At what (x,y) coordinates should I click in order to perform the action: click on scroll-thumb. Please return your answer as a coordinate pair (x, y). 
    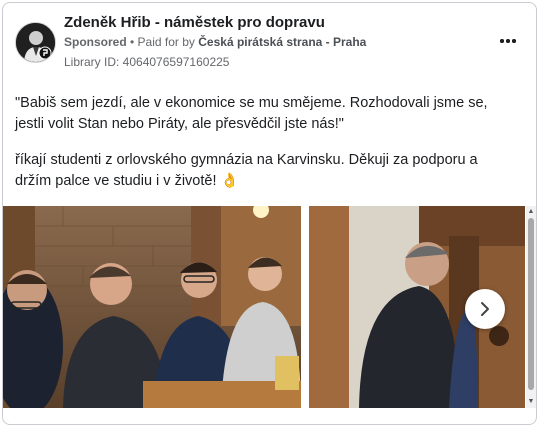
    Looking at the image, I should click on (531, 304).